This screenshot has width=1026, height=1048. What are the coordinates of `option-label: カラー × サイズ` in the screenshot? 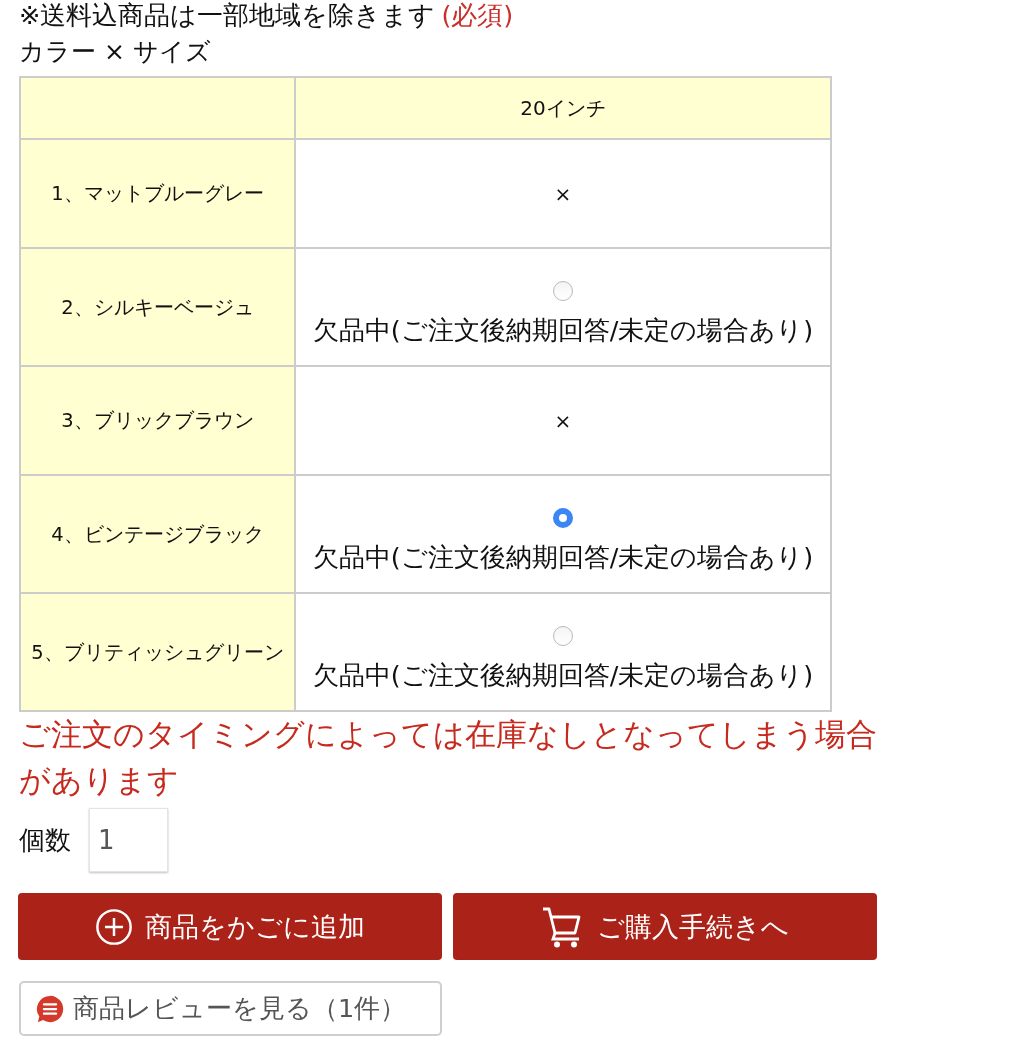 It's located at (115, 52).